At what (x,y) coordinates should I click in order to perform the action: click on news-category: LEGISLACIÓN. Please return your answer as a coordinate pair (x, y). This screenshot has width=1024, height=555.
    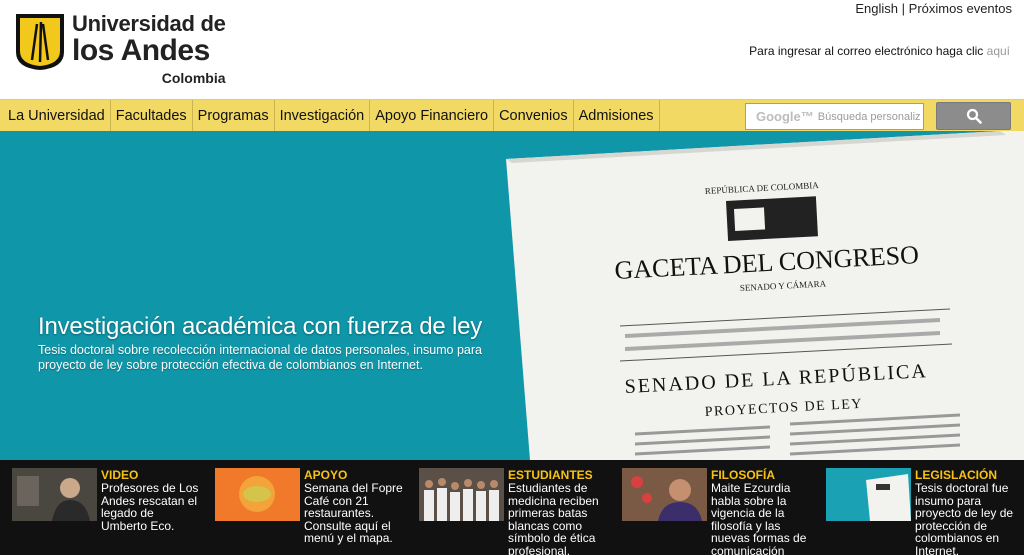
    Looking at the image, I should click on (956, 475).